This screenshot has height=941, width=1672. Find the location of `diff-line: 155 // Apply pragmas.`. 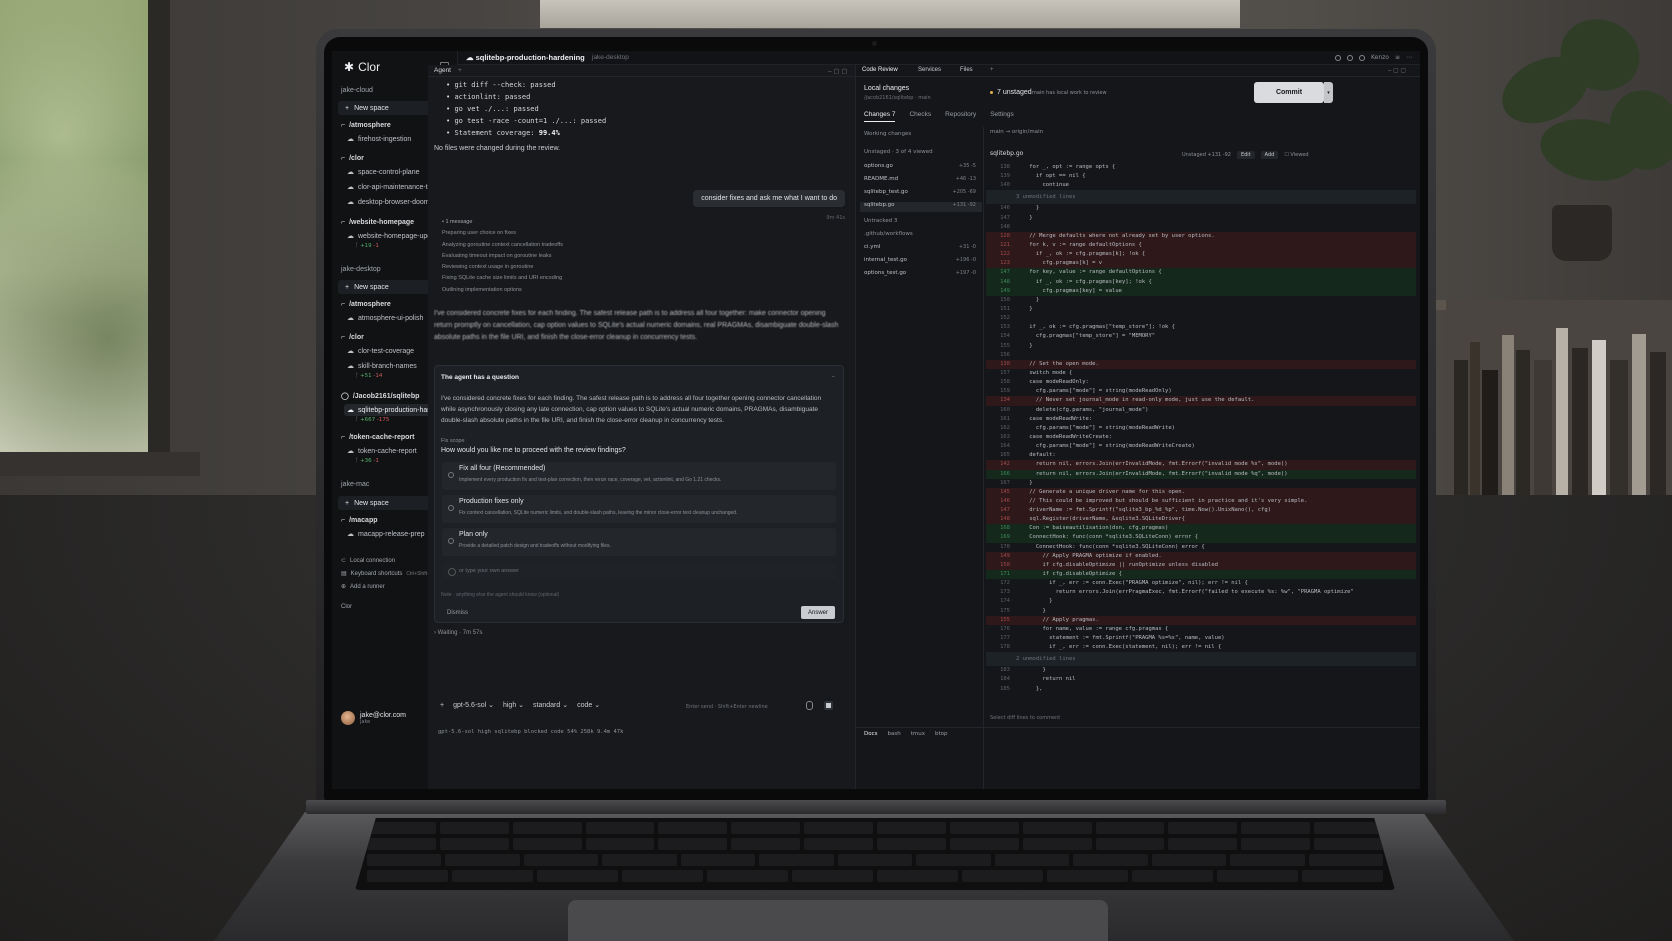

diff-line: 155 // Apply pragmas. is located at coordinates (1201, 620).